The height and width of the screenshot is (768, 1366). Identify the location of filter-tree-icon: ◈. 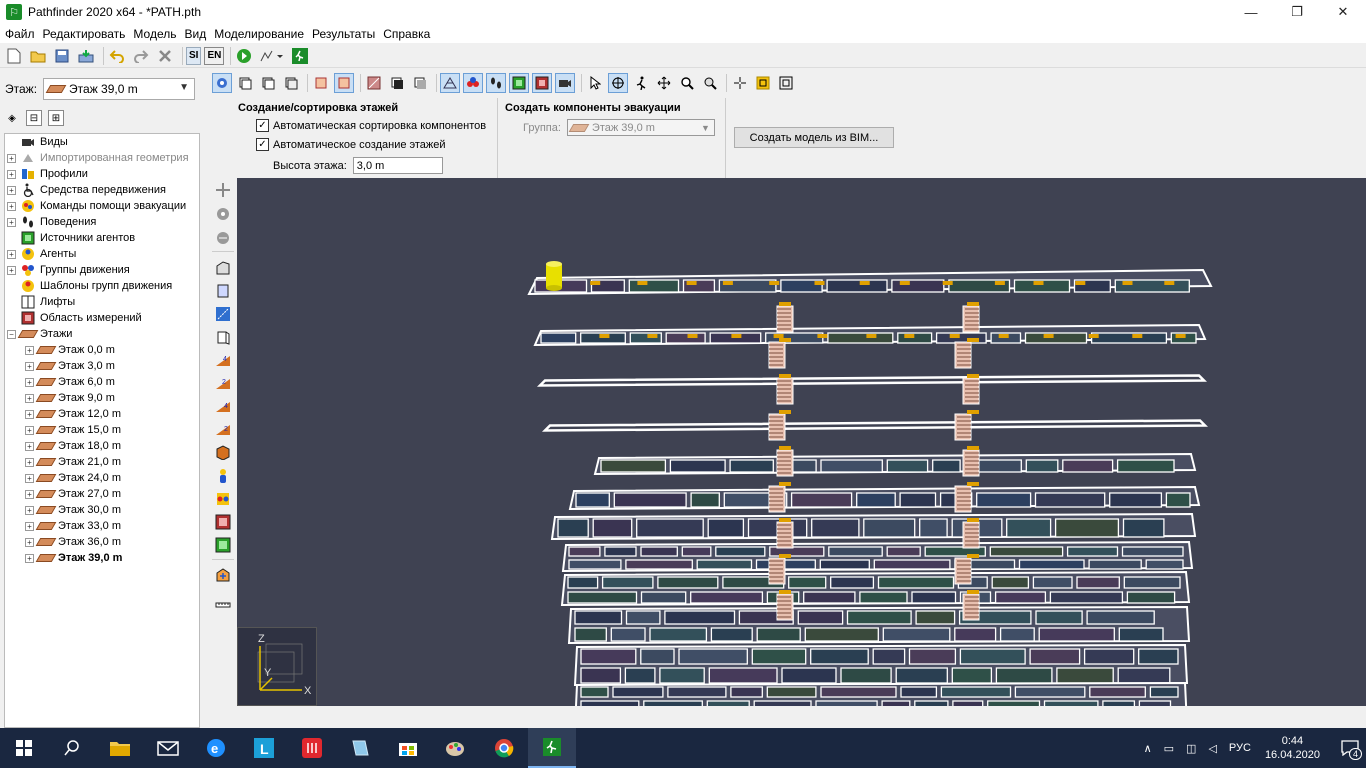
(12, 118).